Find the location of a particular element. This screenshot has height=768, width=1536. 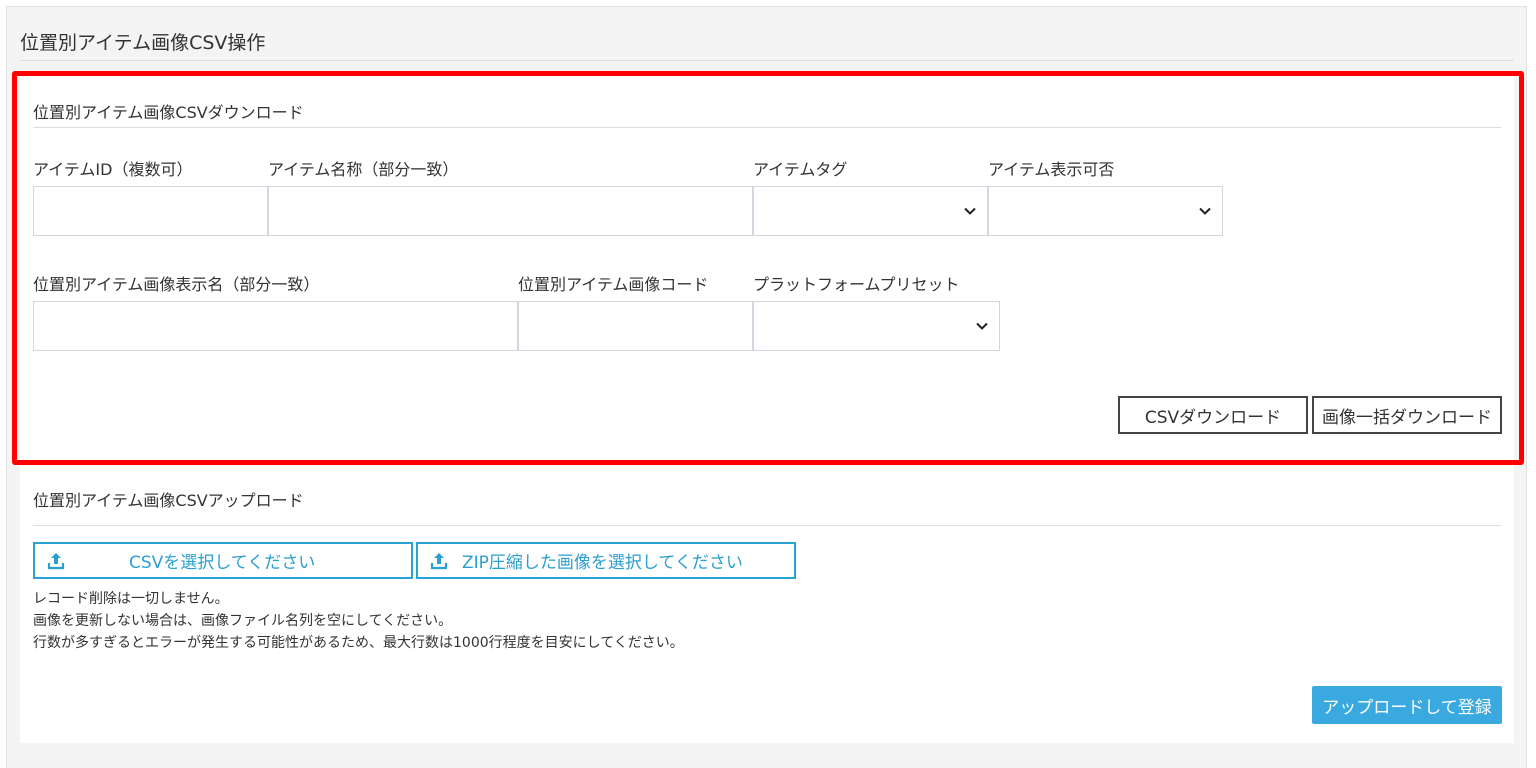

platform-preset-select is located at coordinates (876, 326).